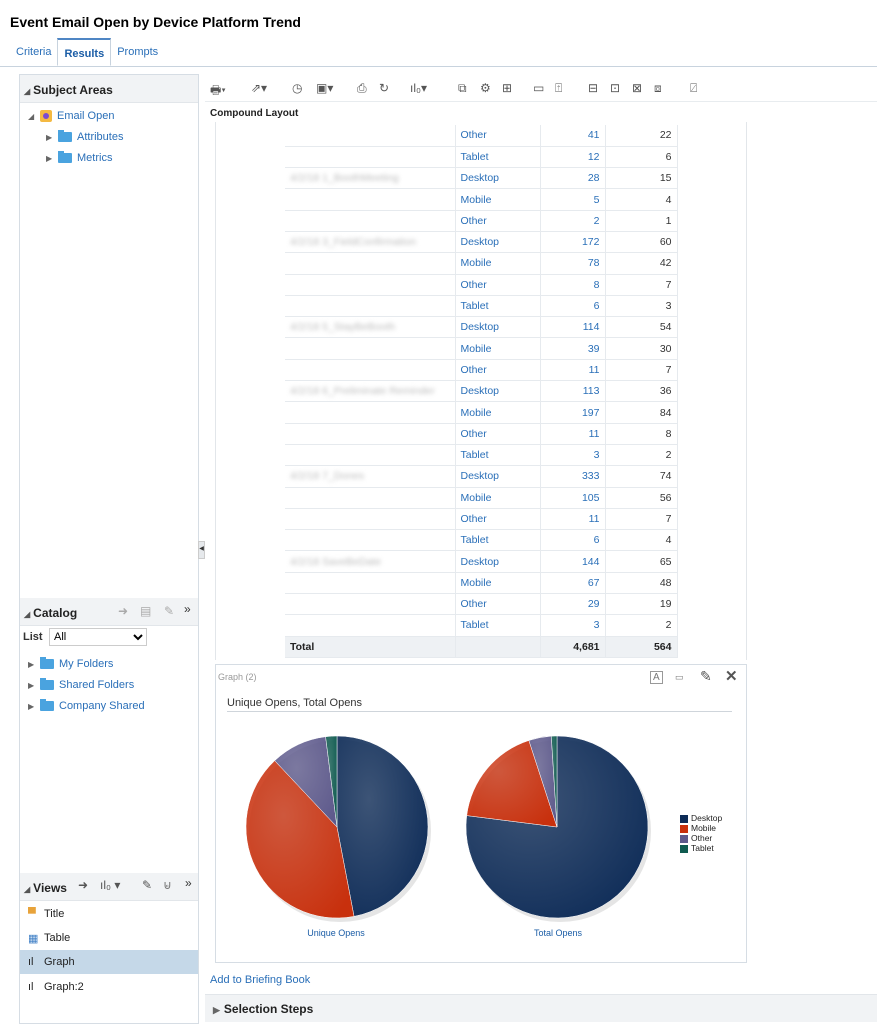  Describe the element at coordinates (84, 52) in the screenshot. I see `tab-results: Results` at that location.